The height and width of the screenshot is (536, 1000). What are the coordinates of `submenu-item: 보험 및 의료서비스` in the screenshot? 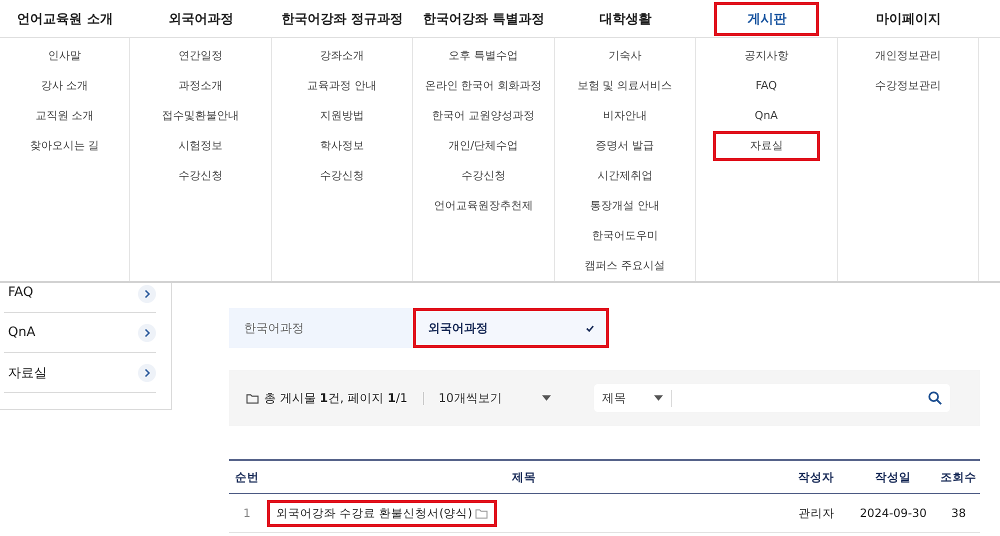 It's located at (625, 86).